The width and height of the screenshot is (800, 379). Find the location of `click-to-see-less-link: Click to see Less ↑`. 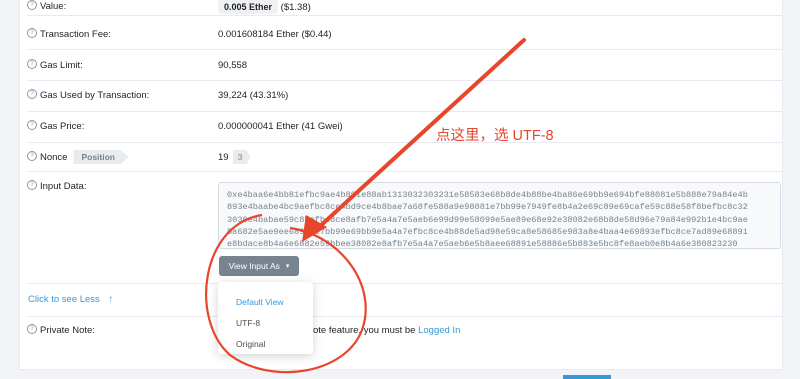

click-to-see-less-link: Click to see Less ↑ is located at coordinates (70, 299).